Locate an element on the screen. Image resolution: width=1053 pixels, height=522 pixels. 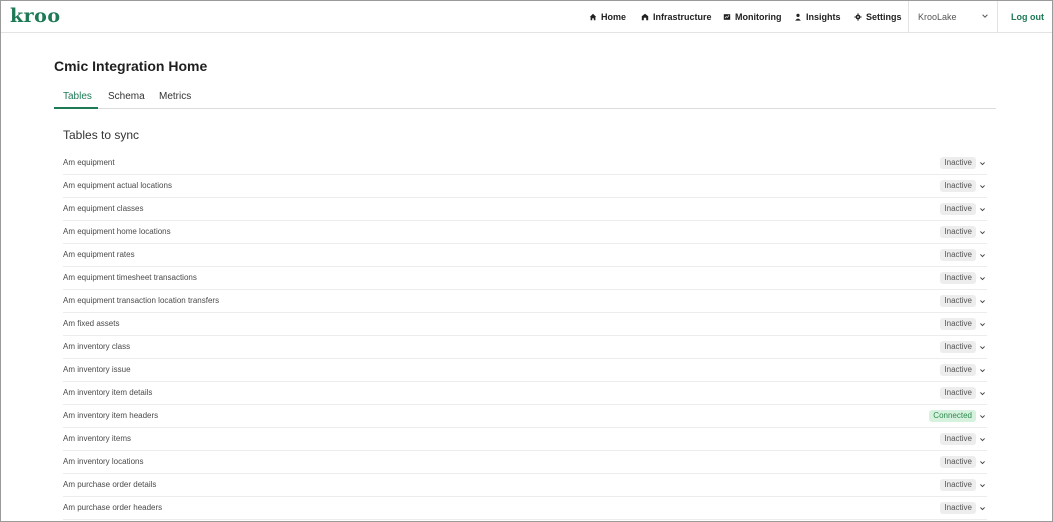
table-row: Am inventory item headers Connected is located at coordinates (525, 416).